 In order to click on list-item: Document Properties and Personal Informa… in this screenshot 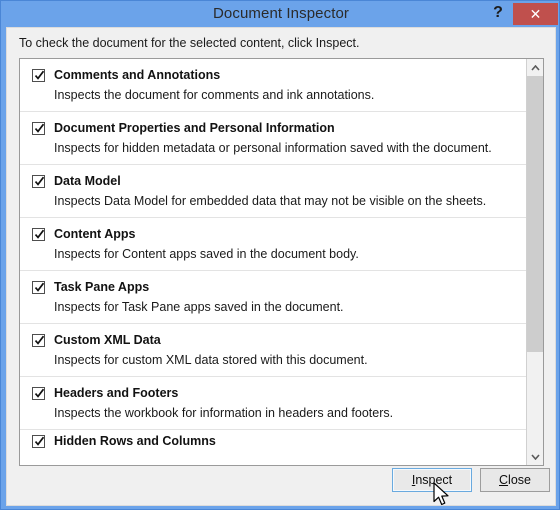, I will do `click(273, 138)`.